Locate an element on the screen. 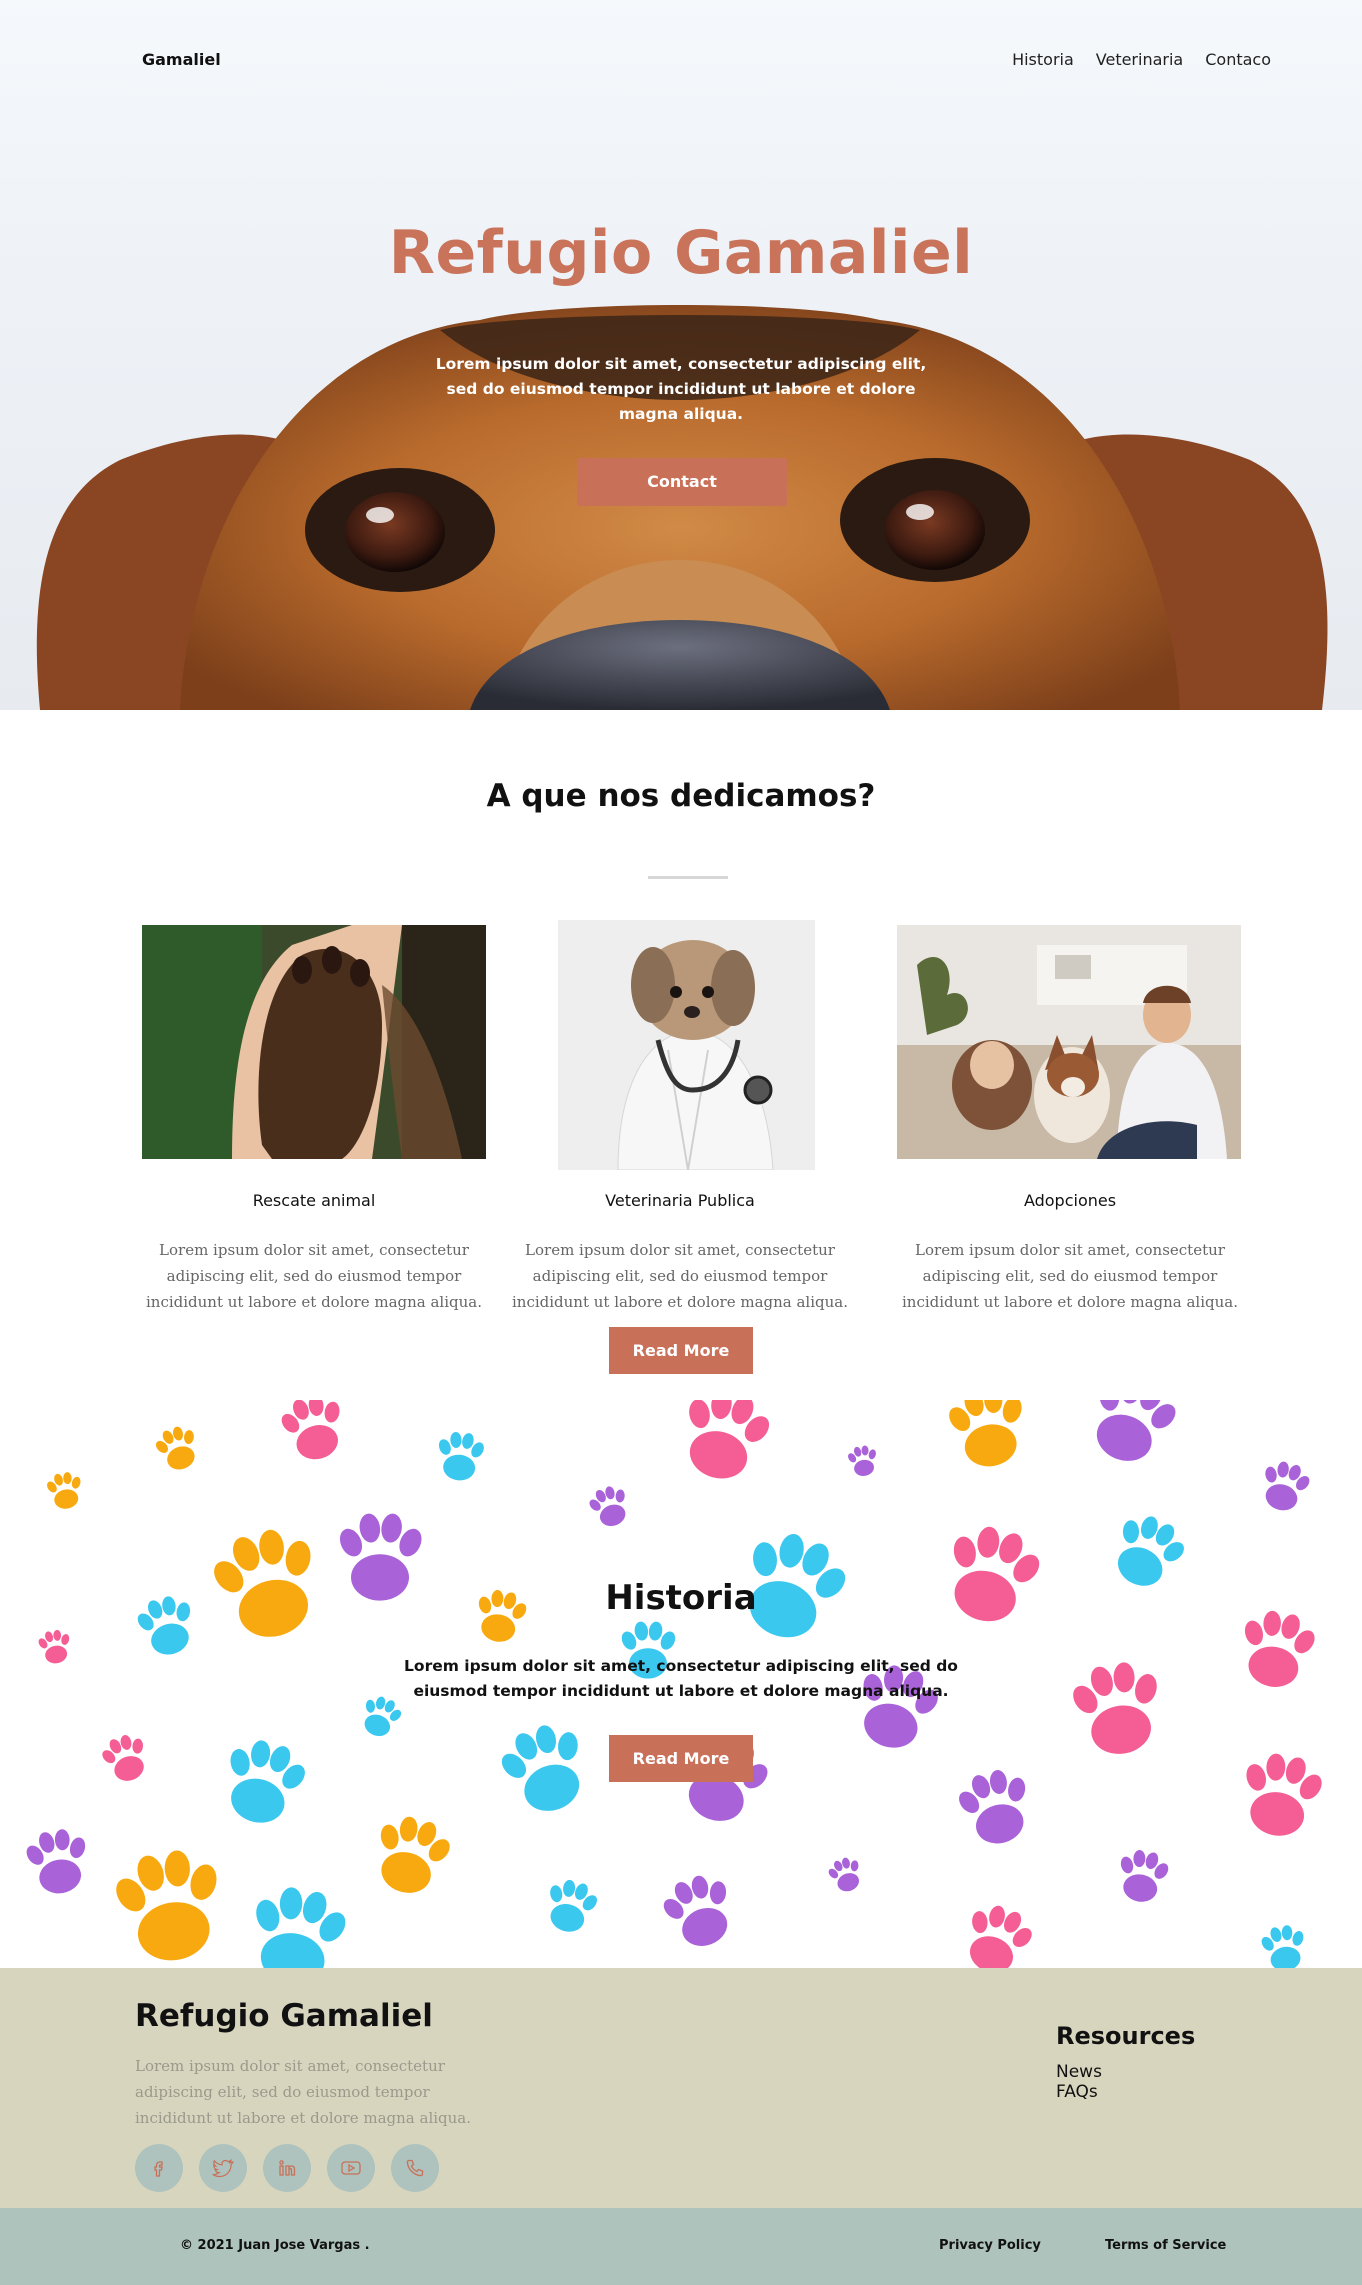  historia-read-more-button: Read More is located at coordinates (681, 1758).